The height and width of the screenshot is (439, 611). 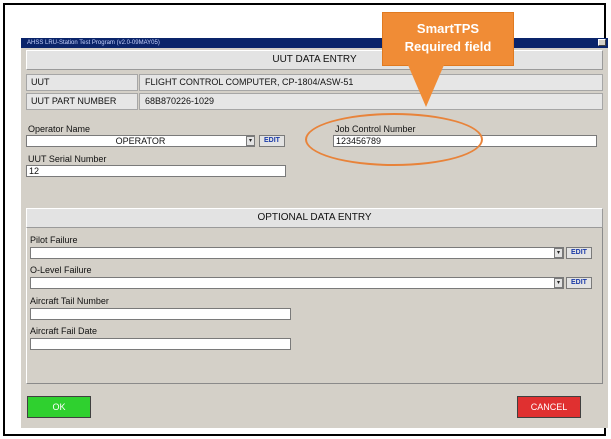 I want to click on o-level-failure-edit-button: EDIT, so click(x=579, y=283).